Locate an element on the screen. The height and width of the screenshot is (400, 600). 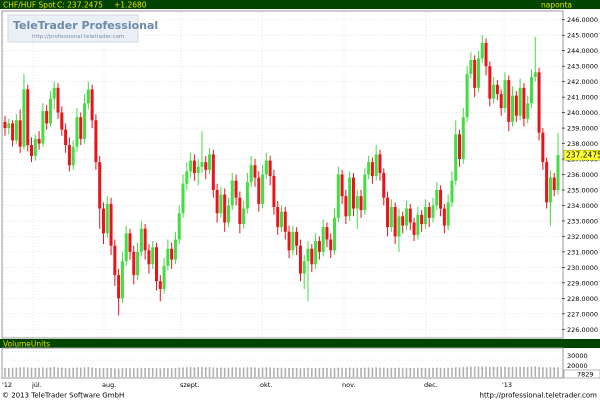
footer-url: http://professional.teletrader.com is located at coordinates (539, 396).